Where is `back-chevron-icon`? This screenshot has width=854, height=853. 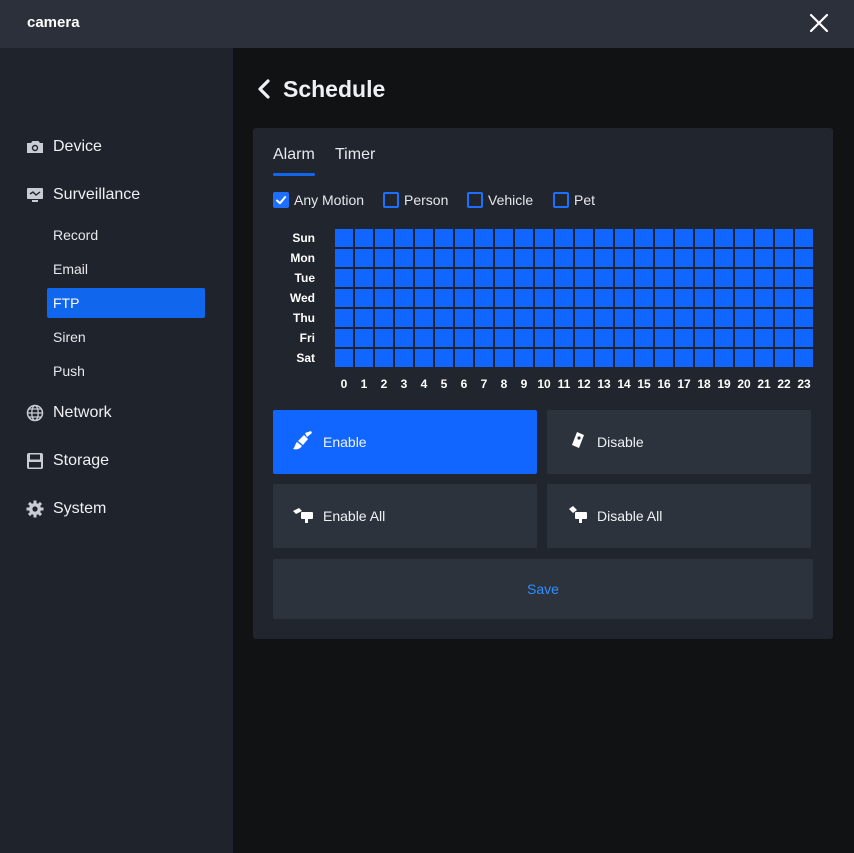 back-chevron-icon is located at coordinates (264, 89).